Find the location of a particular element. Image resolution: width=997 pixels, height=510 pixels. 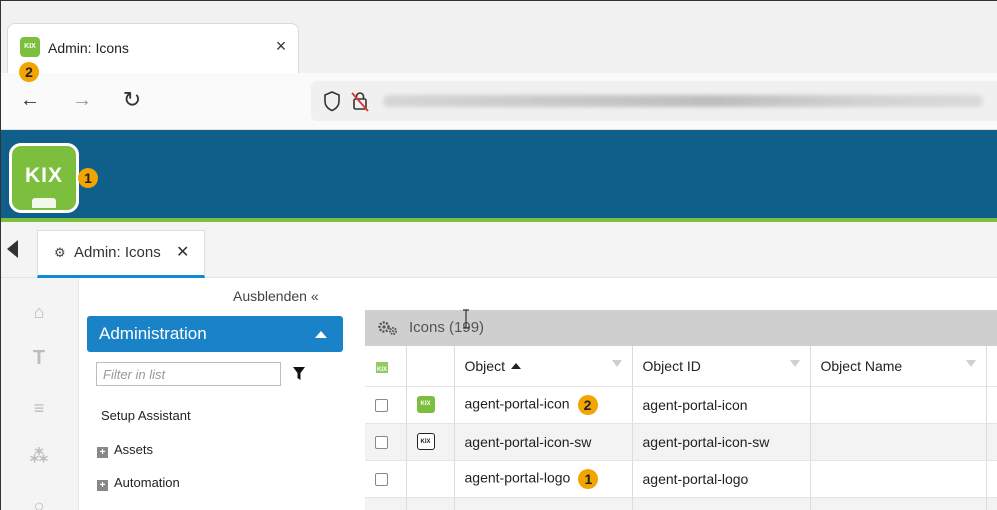

section-title: Administration is located at coordinates (153, 333).